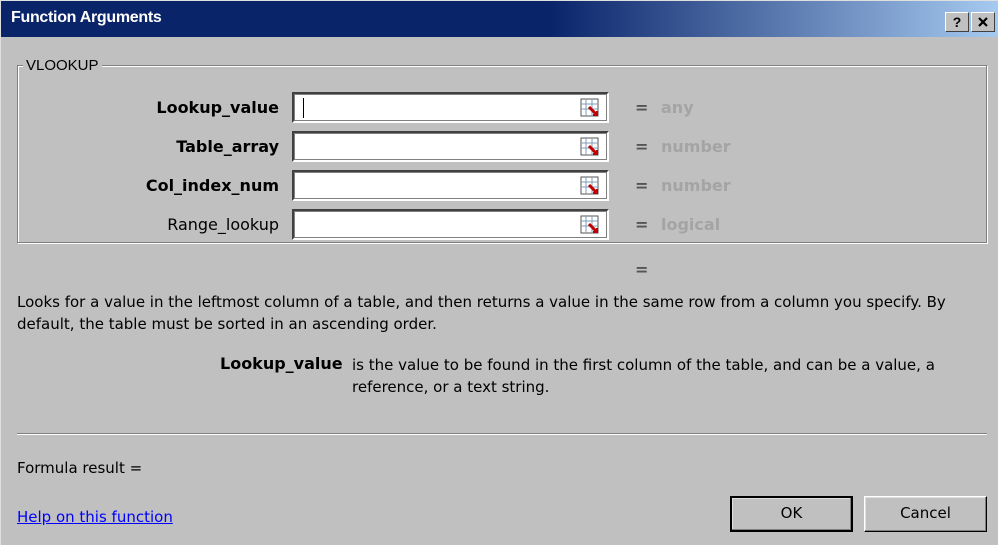 This screenshot has height=545, width=998. Describe the element at coordinates (86, 17) in the screenshot. I see `window-title: Function Arguments` at that location.